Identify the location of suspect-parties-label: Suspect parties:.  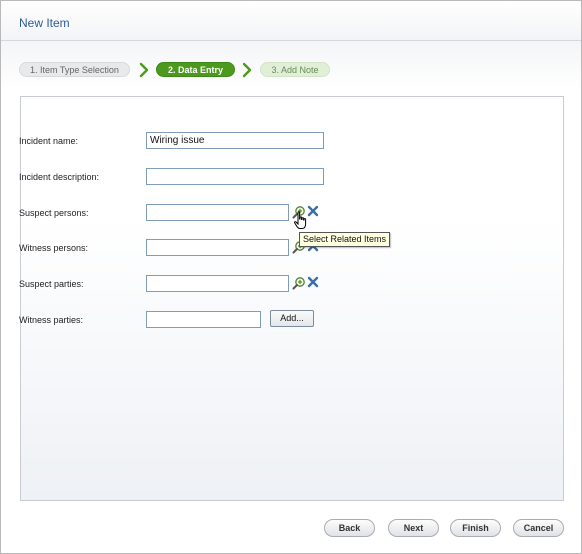
(51, 284).